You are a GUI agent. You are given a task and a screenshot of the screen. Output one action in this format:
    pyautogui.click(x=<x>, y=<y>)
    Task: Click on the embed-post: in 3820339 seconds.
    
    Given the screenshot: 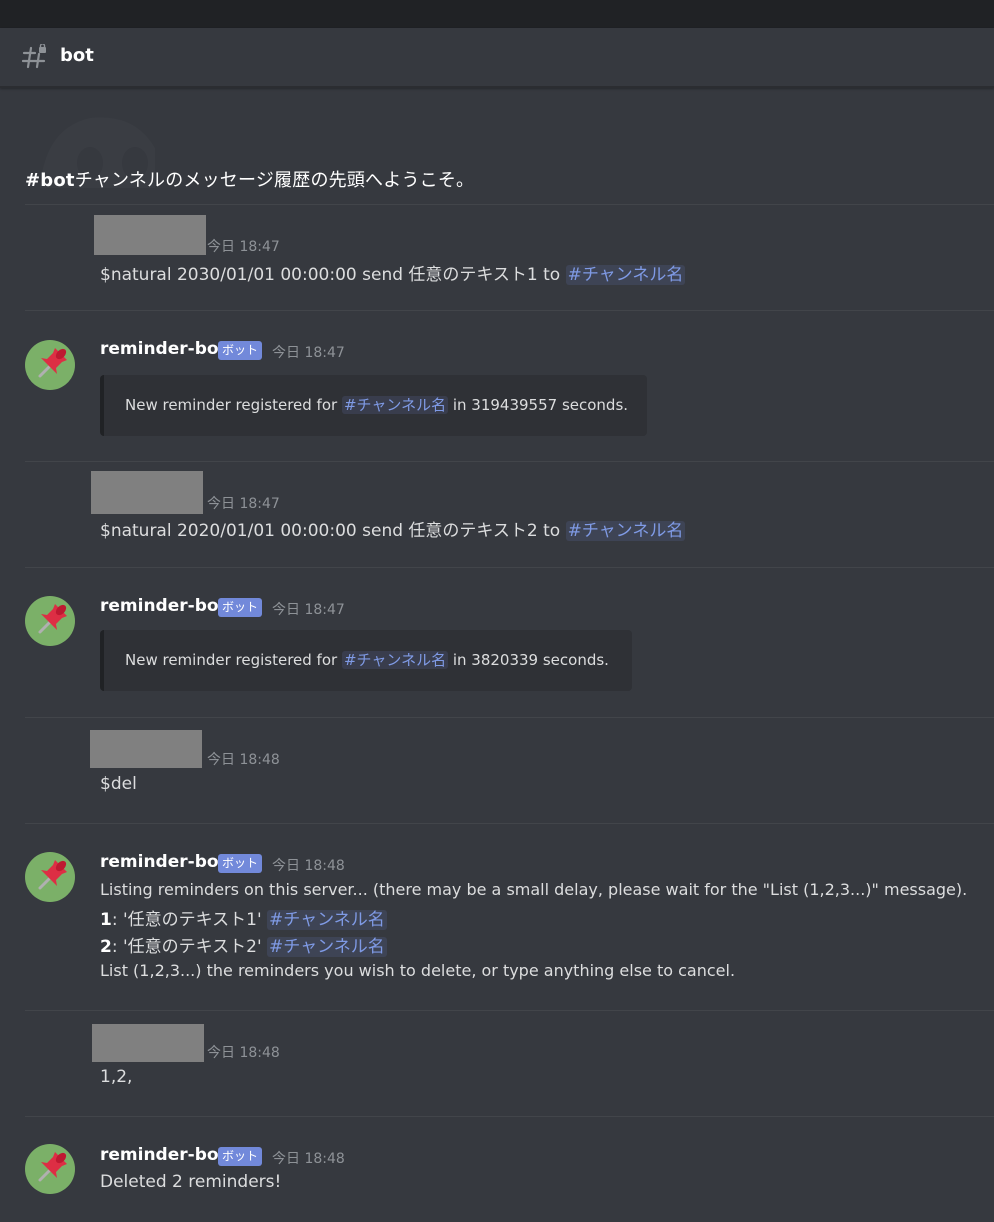 What is the action you would take?
    pyautogui.click(x=528, y=660)
    